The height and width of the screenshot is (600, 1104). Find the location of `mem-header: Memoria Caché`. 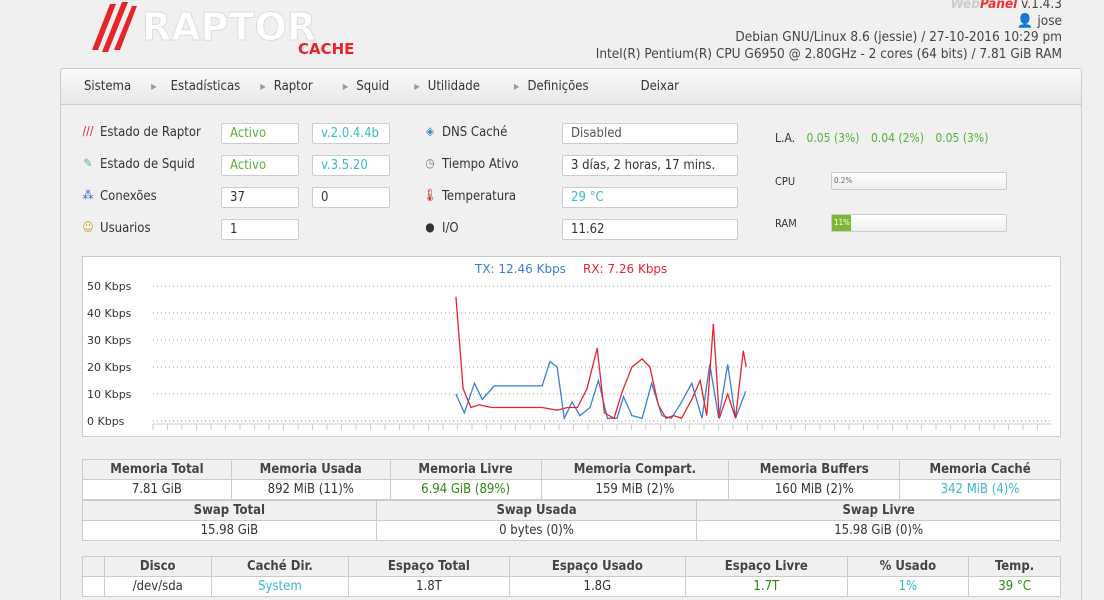

mem-header: Memoria Caché is located at coordinates (980, 469).